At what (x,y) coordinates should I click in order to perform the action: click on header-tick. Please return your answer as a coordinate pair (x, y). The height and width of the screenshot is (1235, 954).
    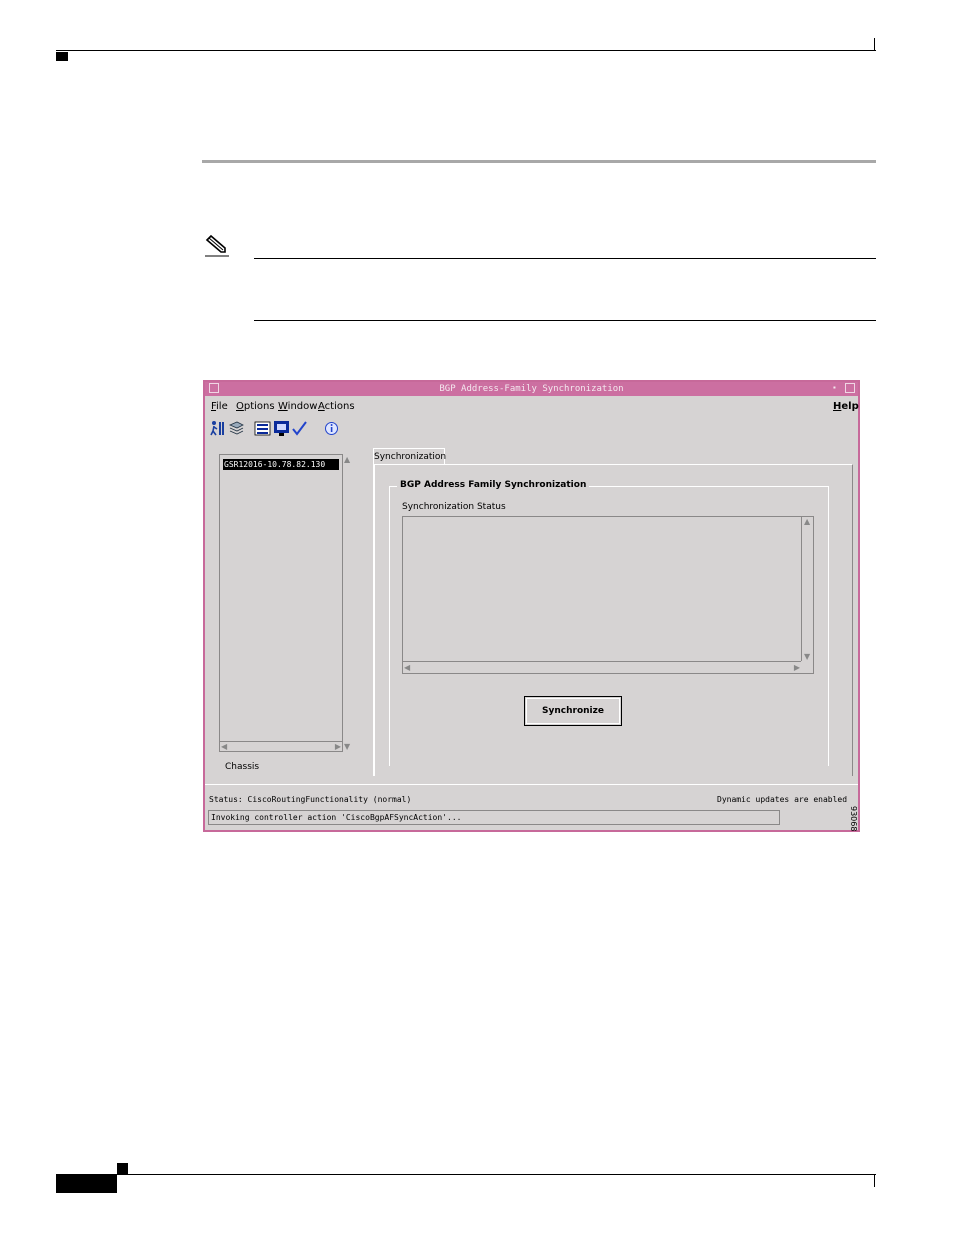
    Looking at the image, I should click on (874, 44).